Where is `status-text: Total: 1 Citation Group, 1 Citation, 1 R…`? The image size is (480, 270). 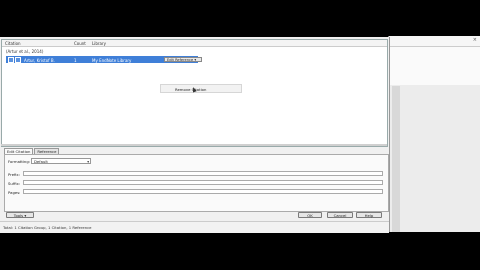 status-text: Total: 1 Citation Group, 1 Citation, 1 R… is located at coordinates (47, 227).